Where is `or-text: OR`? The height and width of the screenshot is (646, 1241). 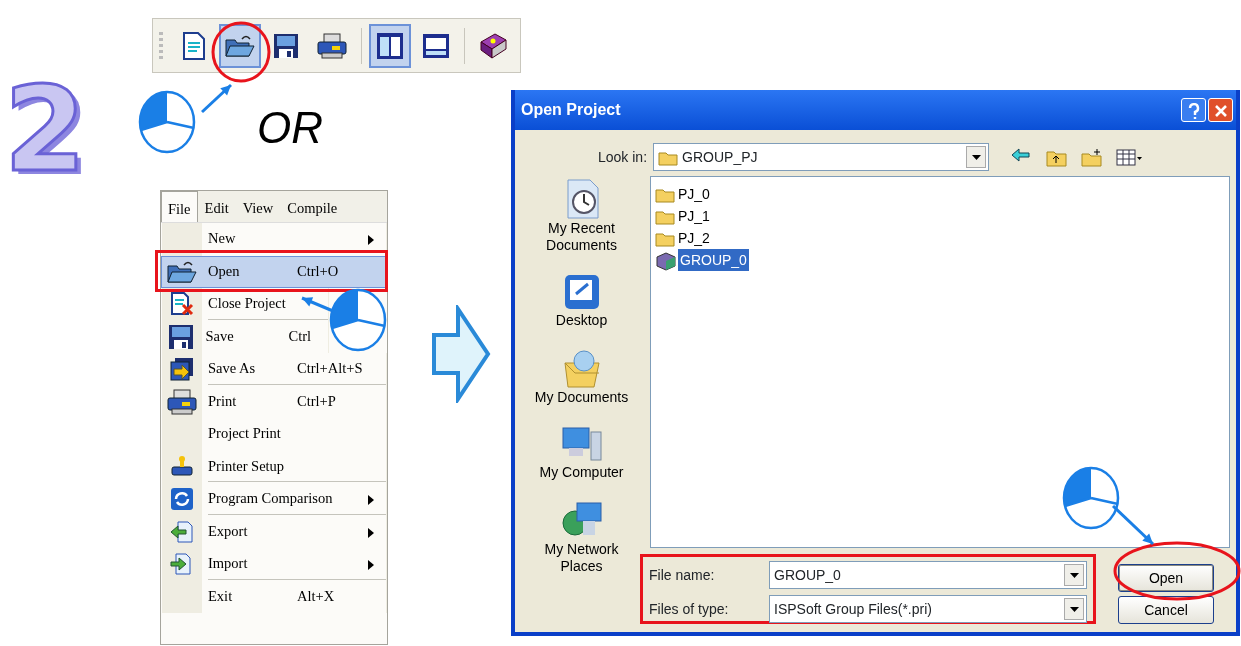 or-text: OR is located at coordinates (290, 128).